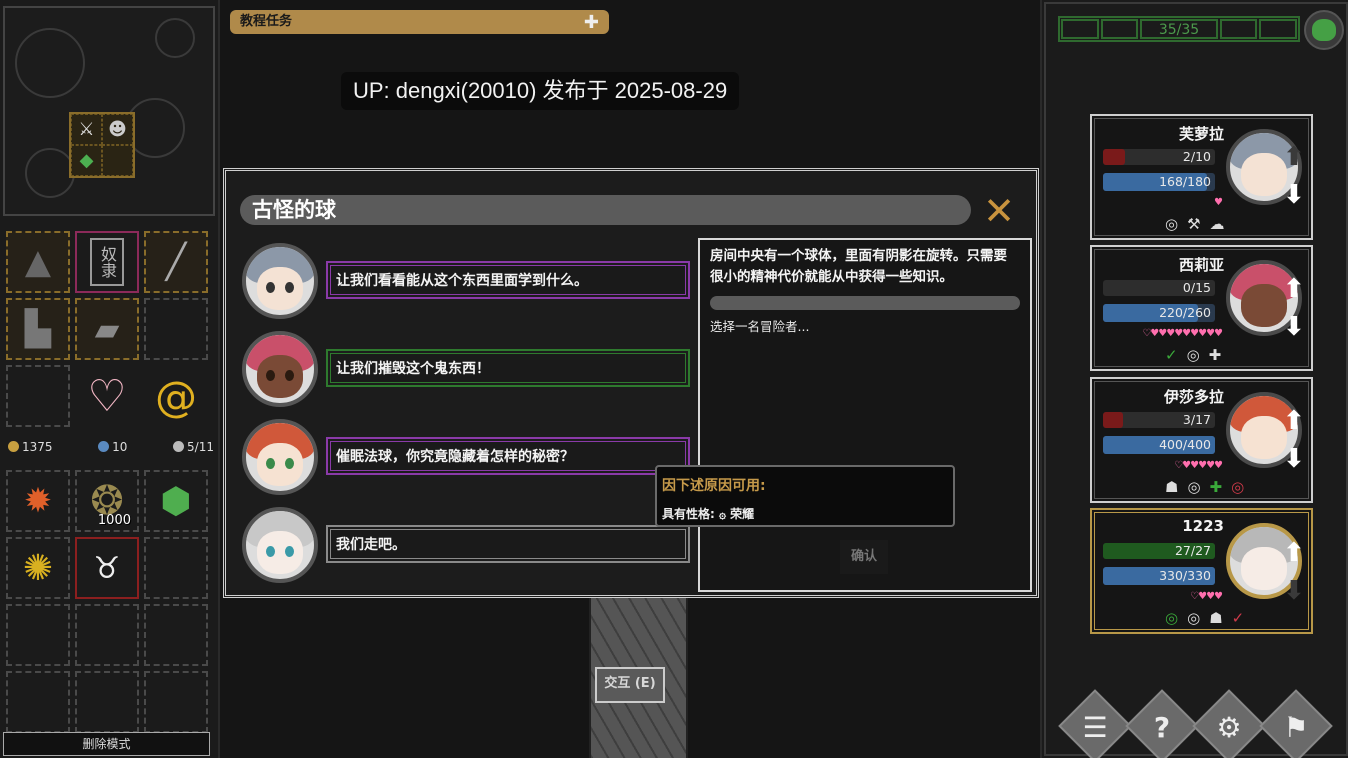  Describe the element at coordinates (1172, 618) in the screenshot. I see `green-target-trait-icon: ◎` at that location.